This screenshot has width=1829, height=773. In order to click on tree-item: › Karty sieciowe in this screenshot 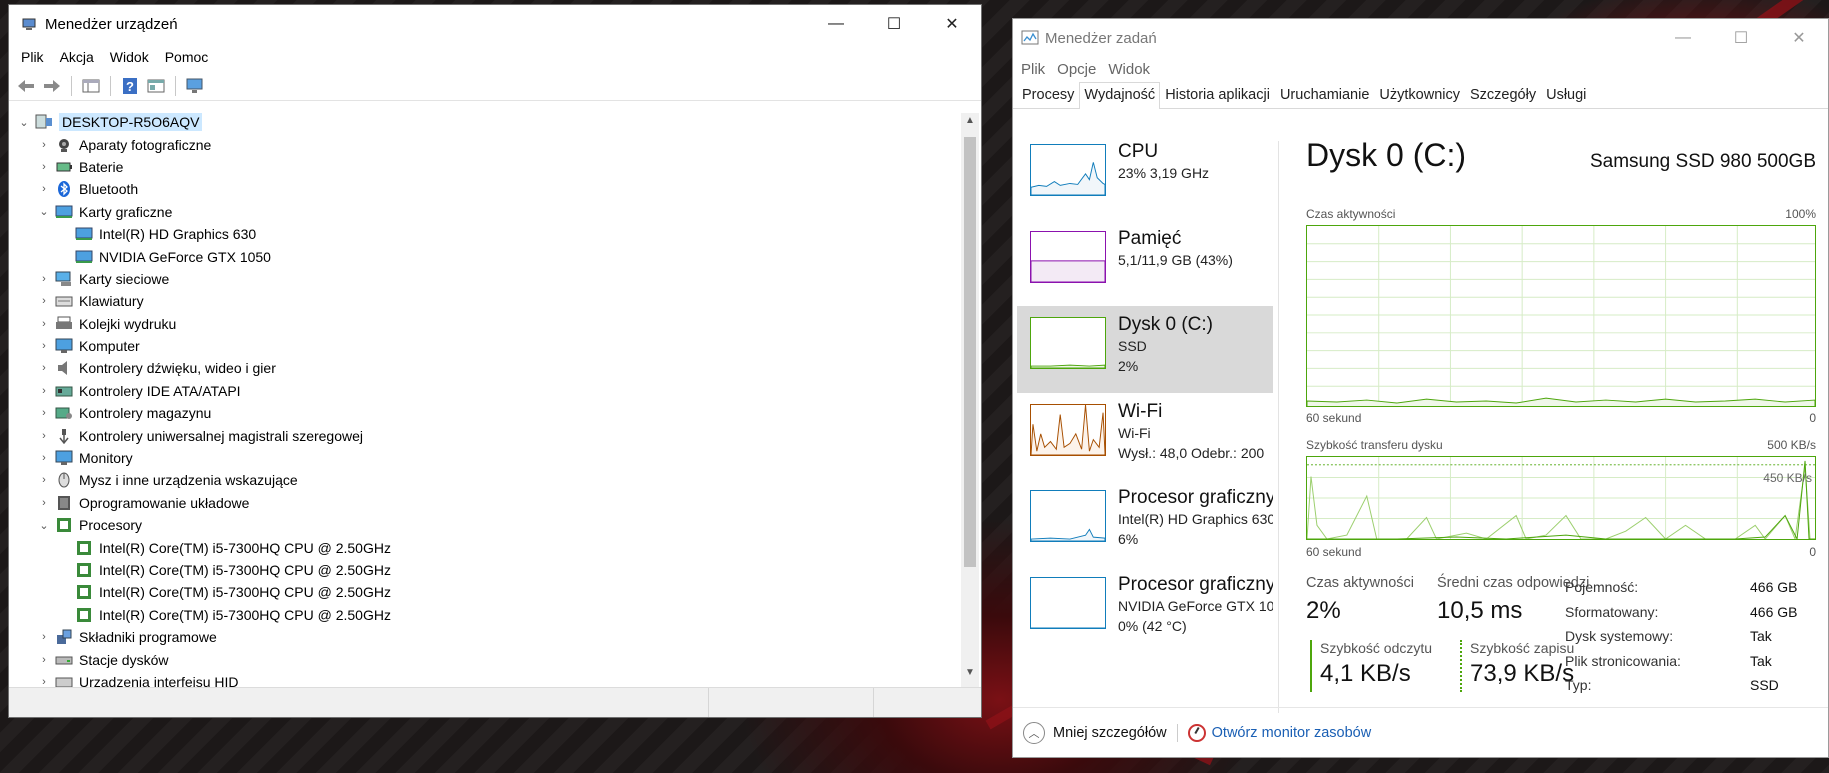, I will do `click(485, 279)`.